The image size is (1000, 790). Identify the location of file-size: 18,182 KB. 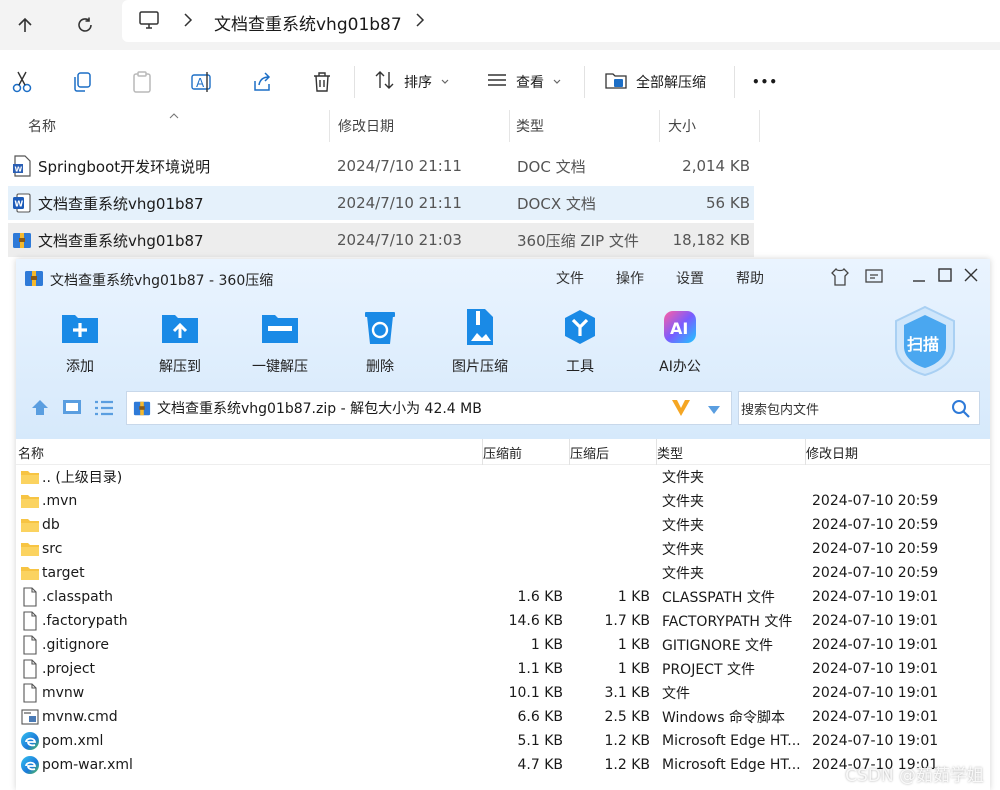
(711, 240).